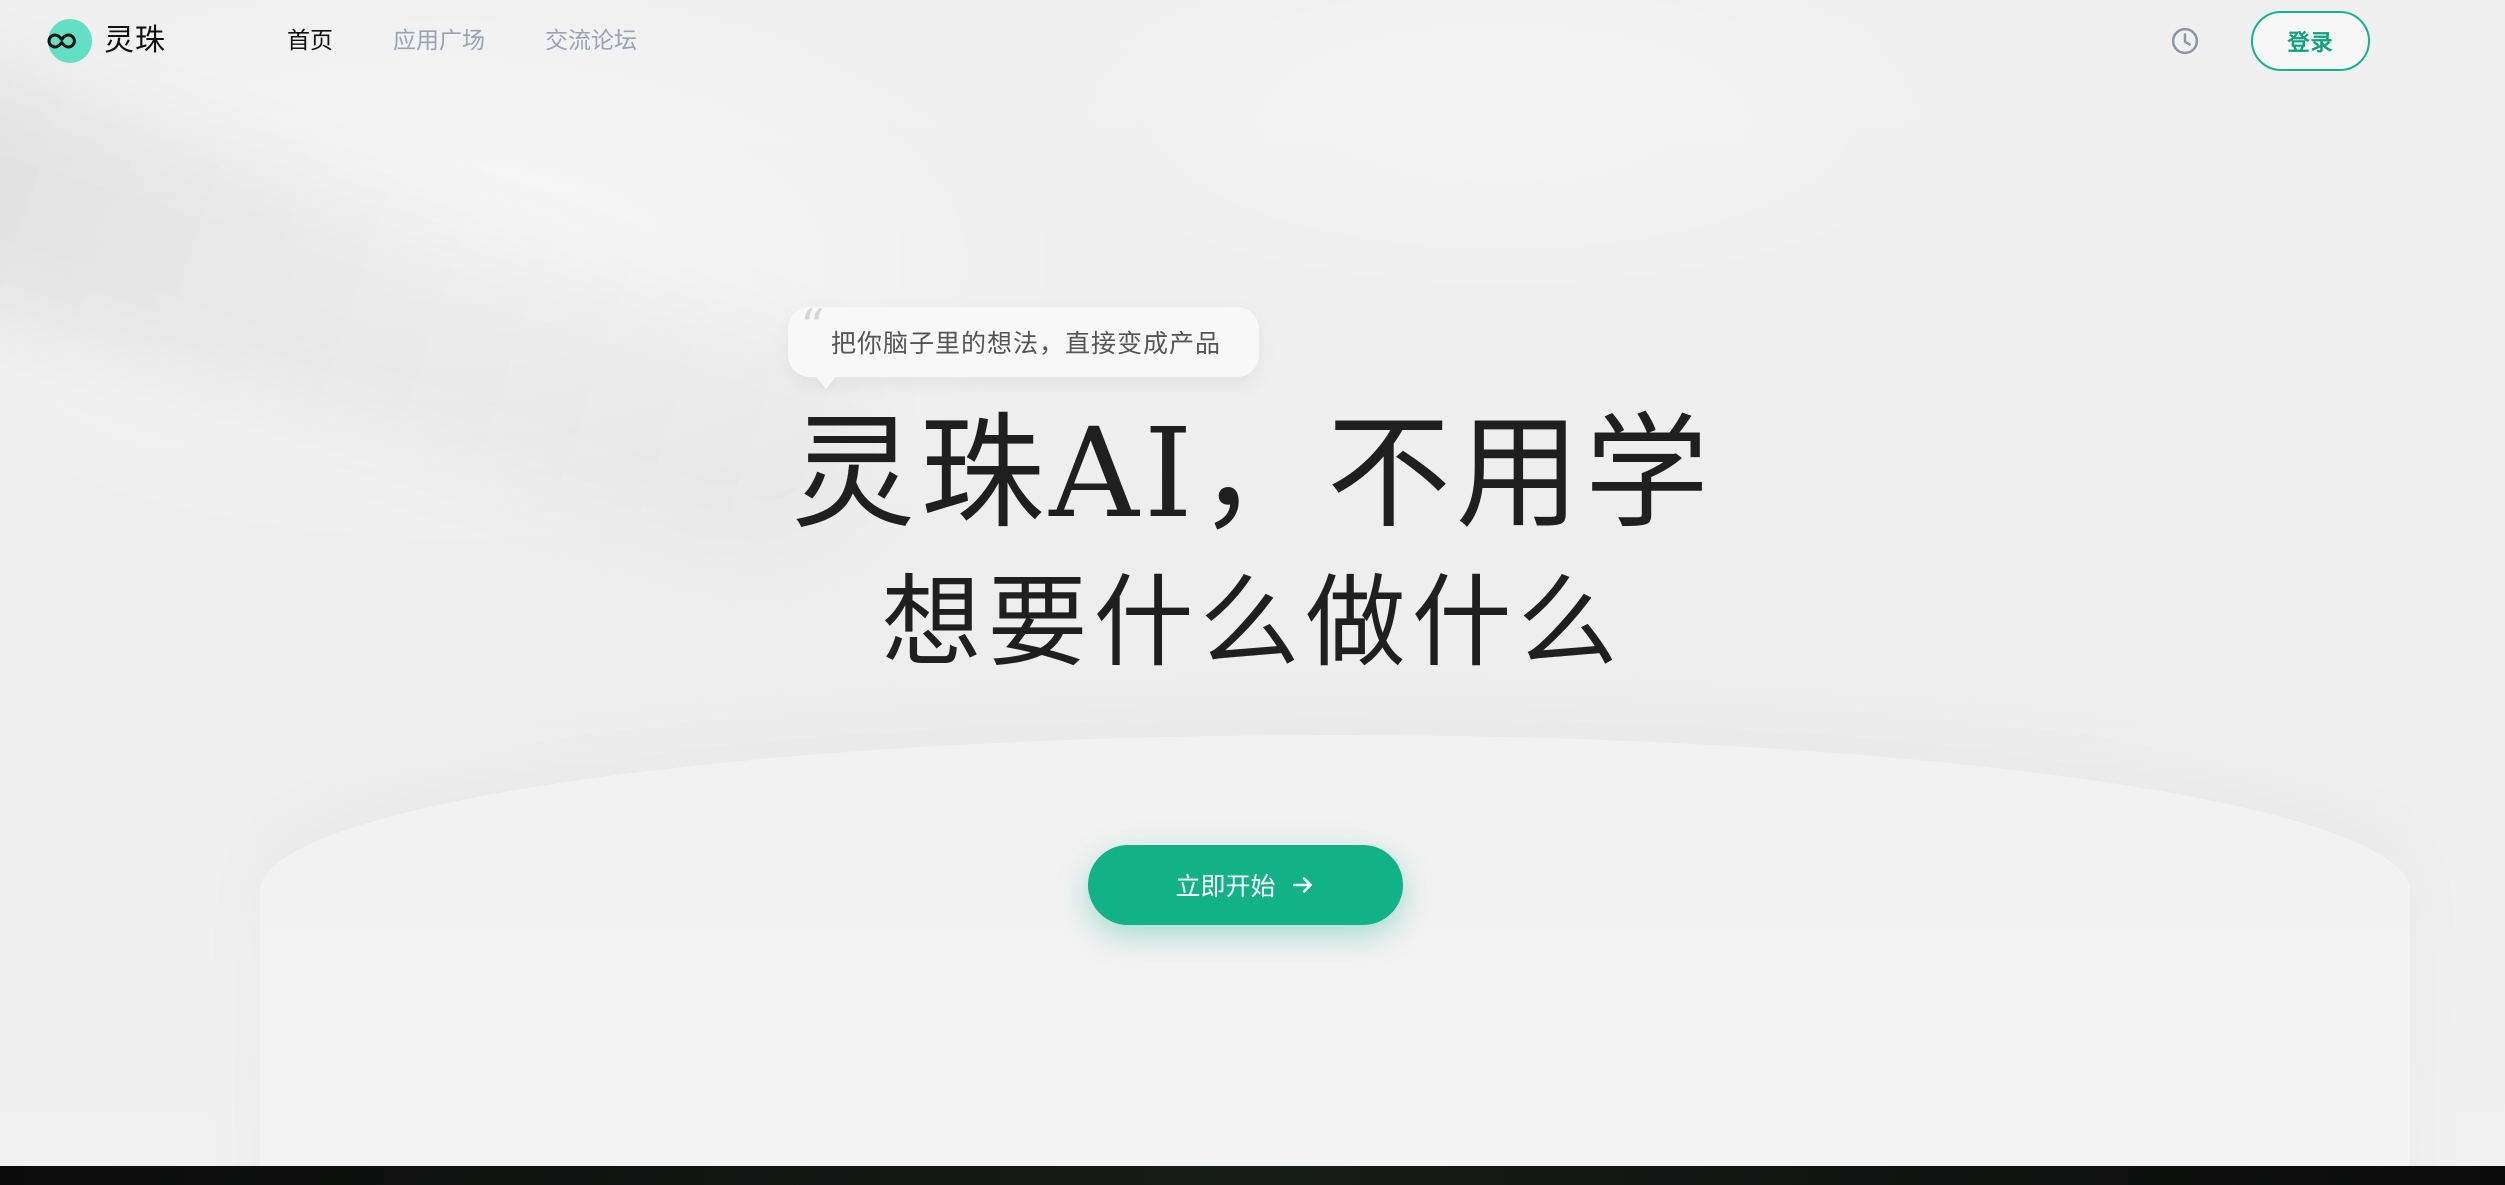  I want to click on bottom-strip, so click(1252, 1175).